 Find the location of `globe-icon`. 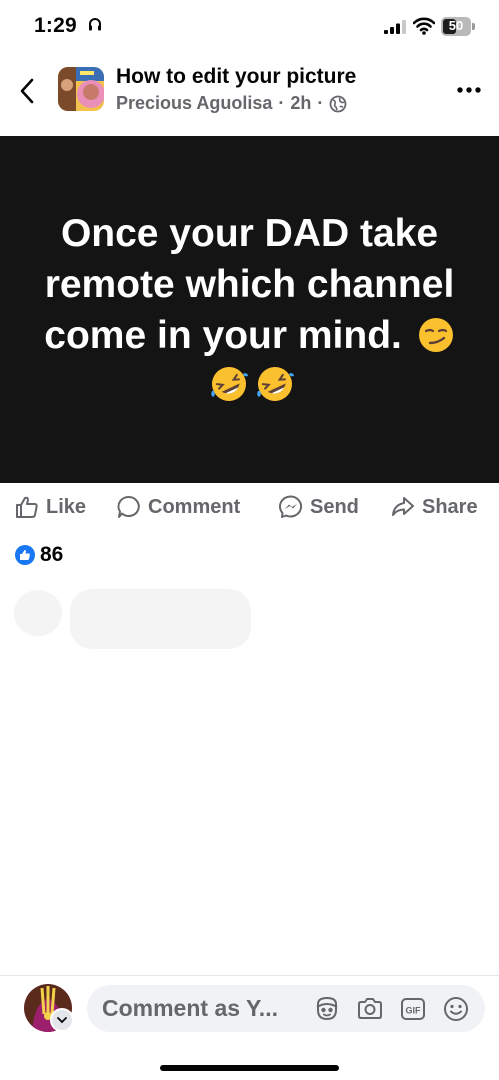

globe-icon is located at coordinates (338, 103).